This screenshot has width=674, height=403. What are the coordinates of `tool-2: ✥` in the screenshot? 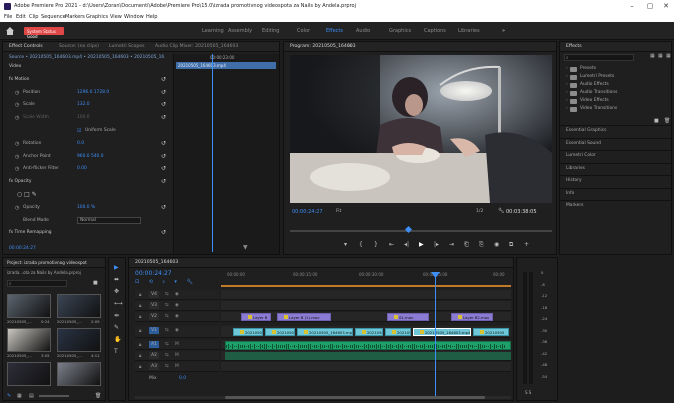 It's located at (116, 291).